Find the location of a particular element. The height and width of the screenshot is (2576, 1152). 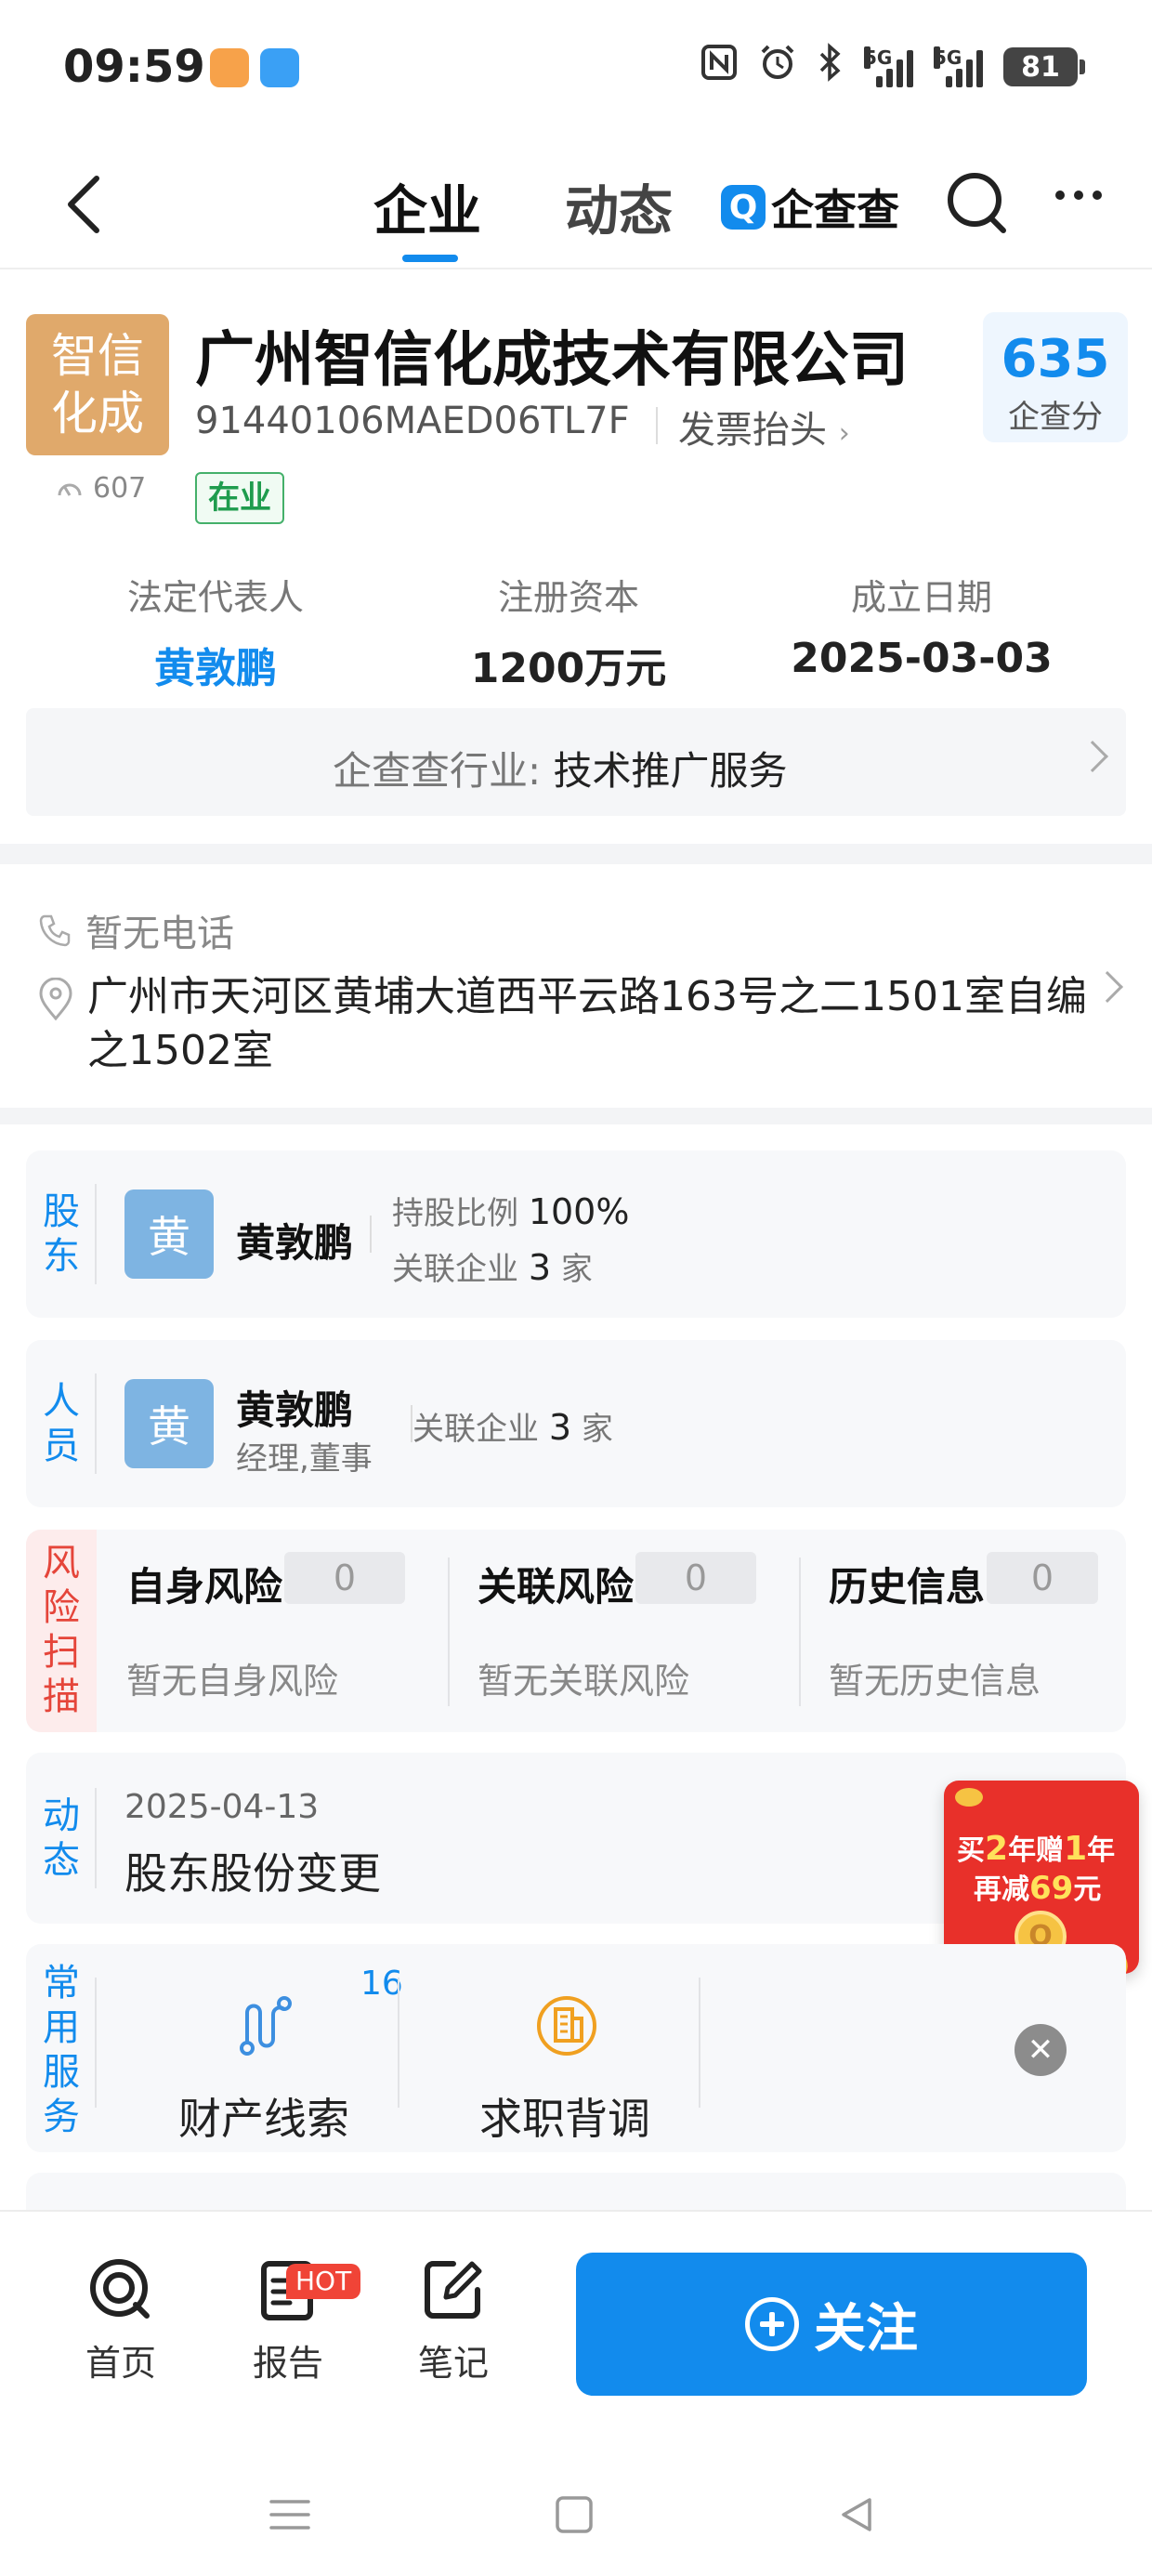

promo-text: 年 is located at coordinates (1101, 1850).